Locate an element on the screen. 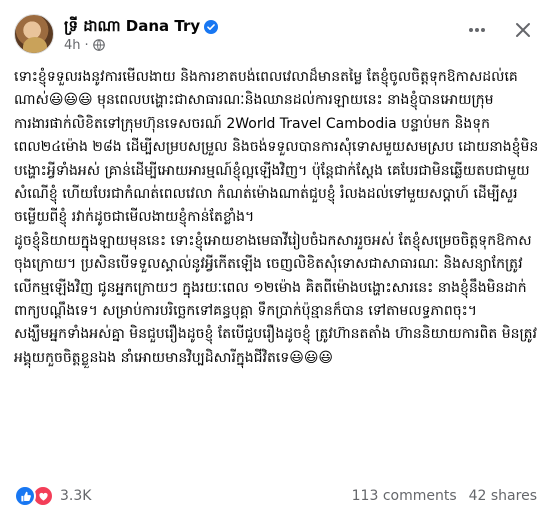  author-name: ទ្រី ដាណា Dana Try is located at coordinates (132, 26).